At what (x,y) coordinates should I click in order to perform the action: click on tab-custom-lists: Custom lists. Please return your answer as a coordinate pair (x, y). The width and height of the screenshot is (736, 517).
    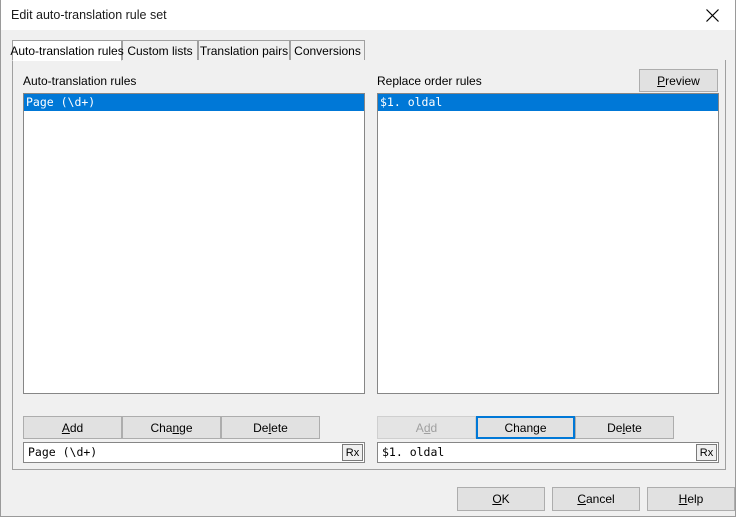
    Looking at the image, I should click on (160, 50).